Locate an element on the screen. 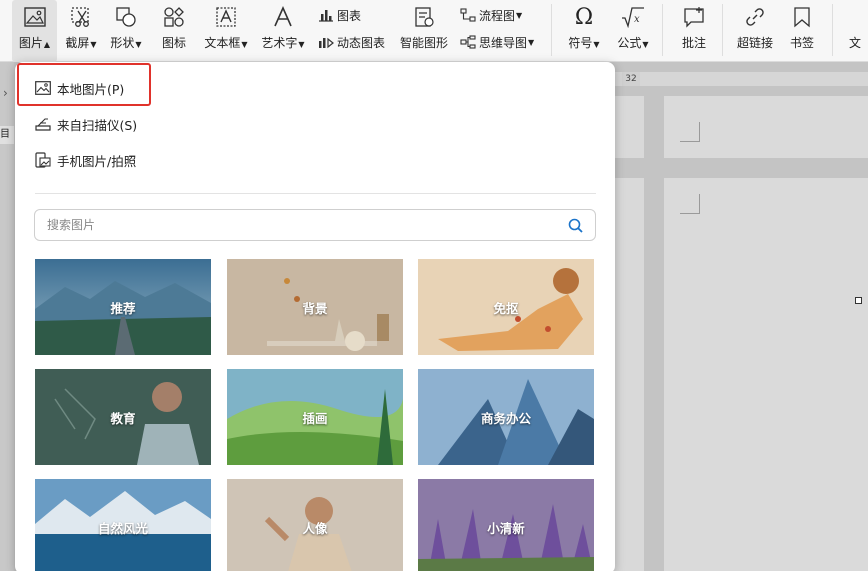  category-label: 教育 is located at coordinates (123, 418).